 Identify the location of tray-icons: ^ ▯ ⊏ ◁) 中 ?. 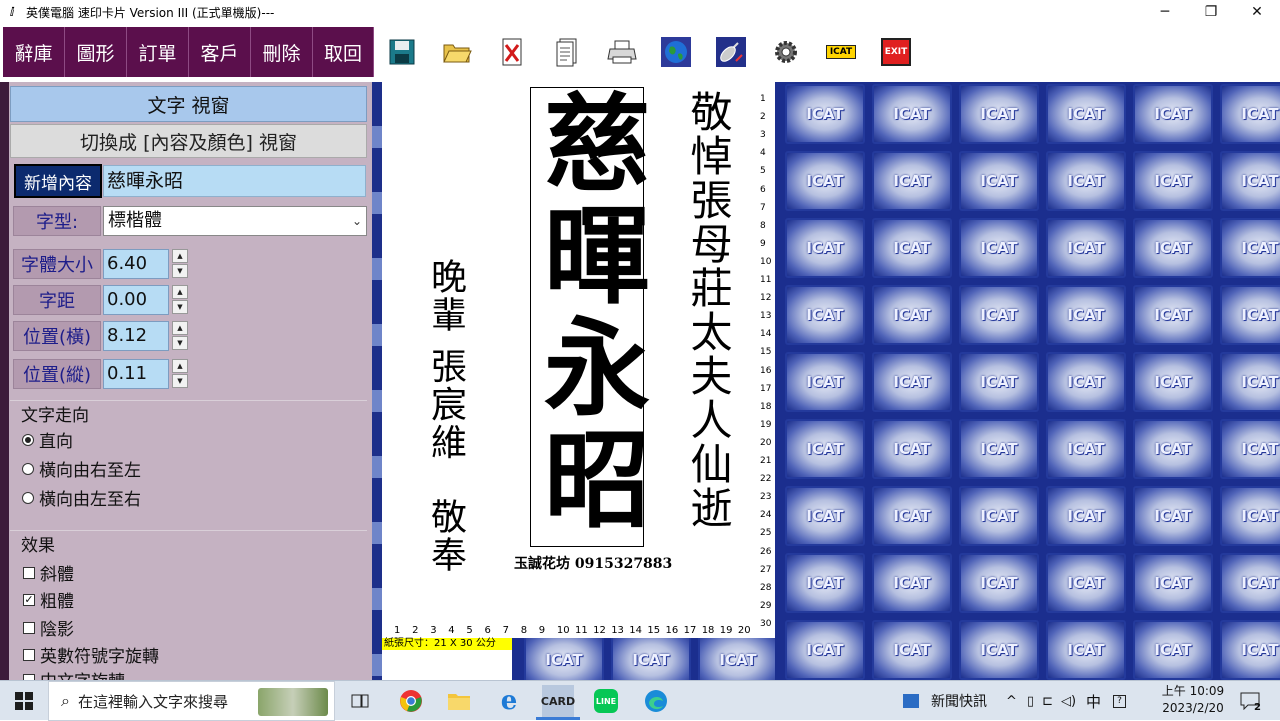
(1066, 701).